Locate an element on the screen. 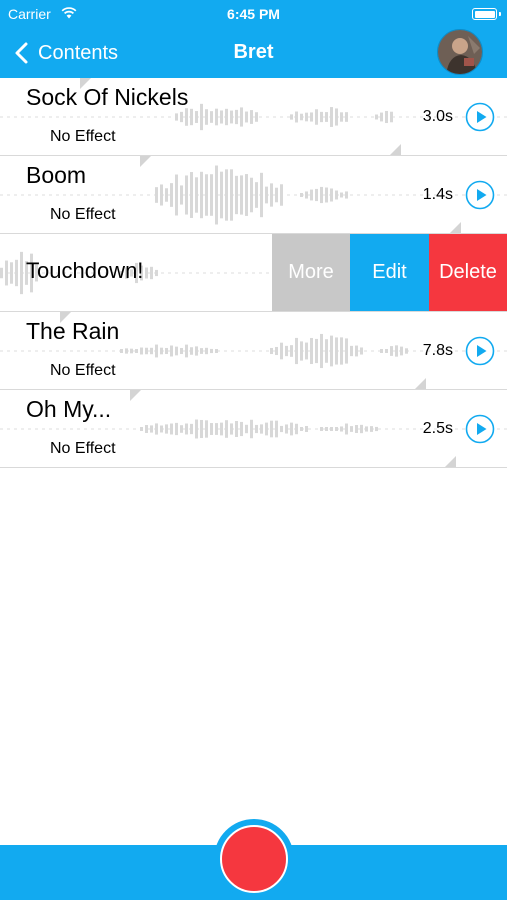  list-item: The Rain No Effect 7.8s is located at coordinates (253, 351).